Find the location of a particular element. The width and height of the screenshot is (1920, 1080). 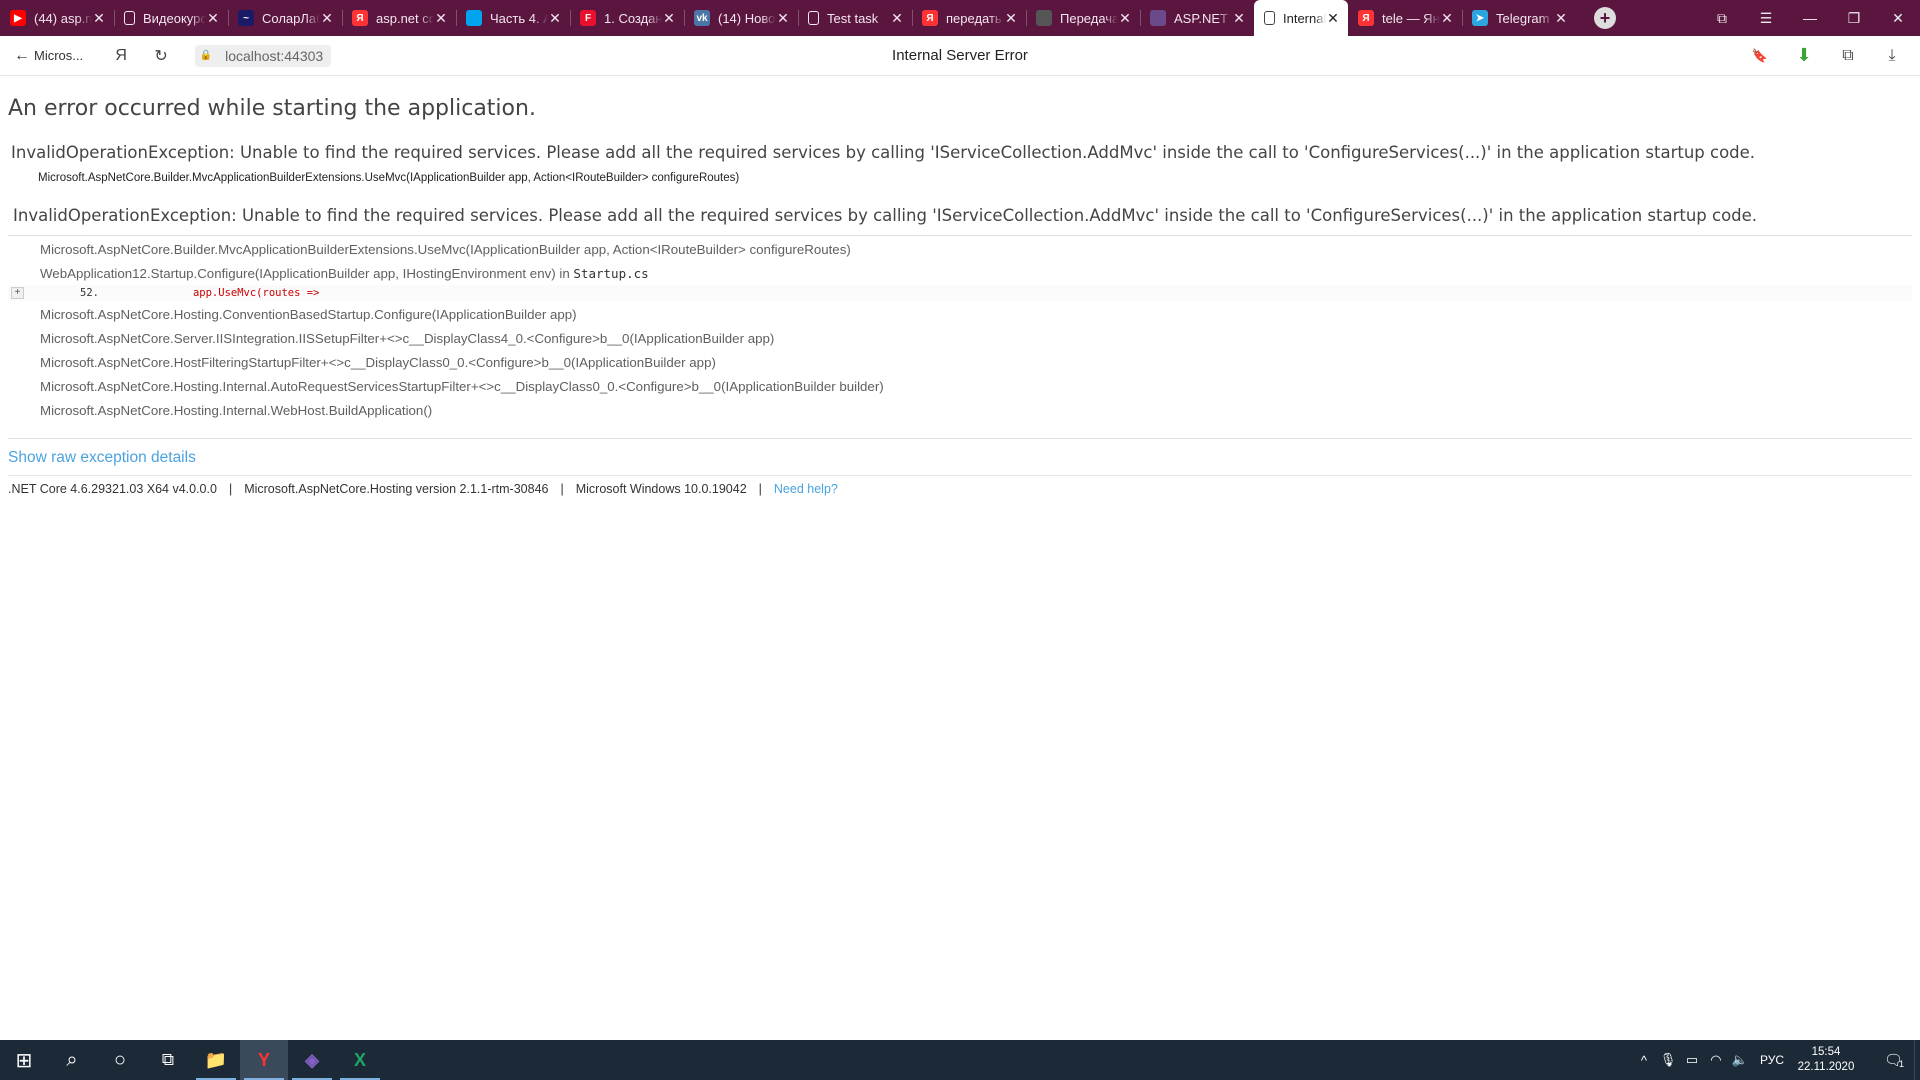

taskbar-app-yandex-browser: Y is located at coordinates (264, 1060).